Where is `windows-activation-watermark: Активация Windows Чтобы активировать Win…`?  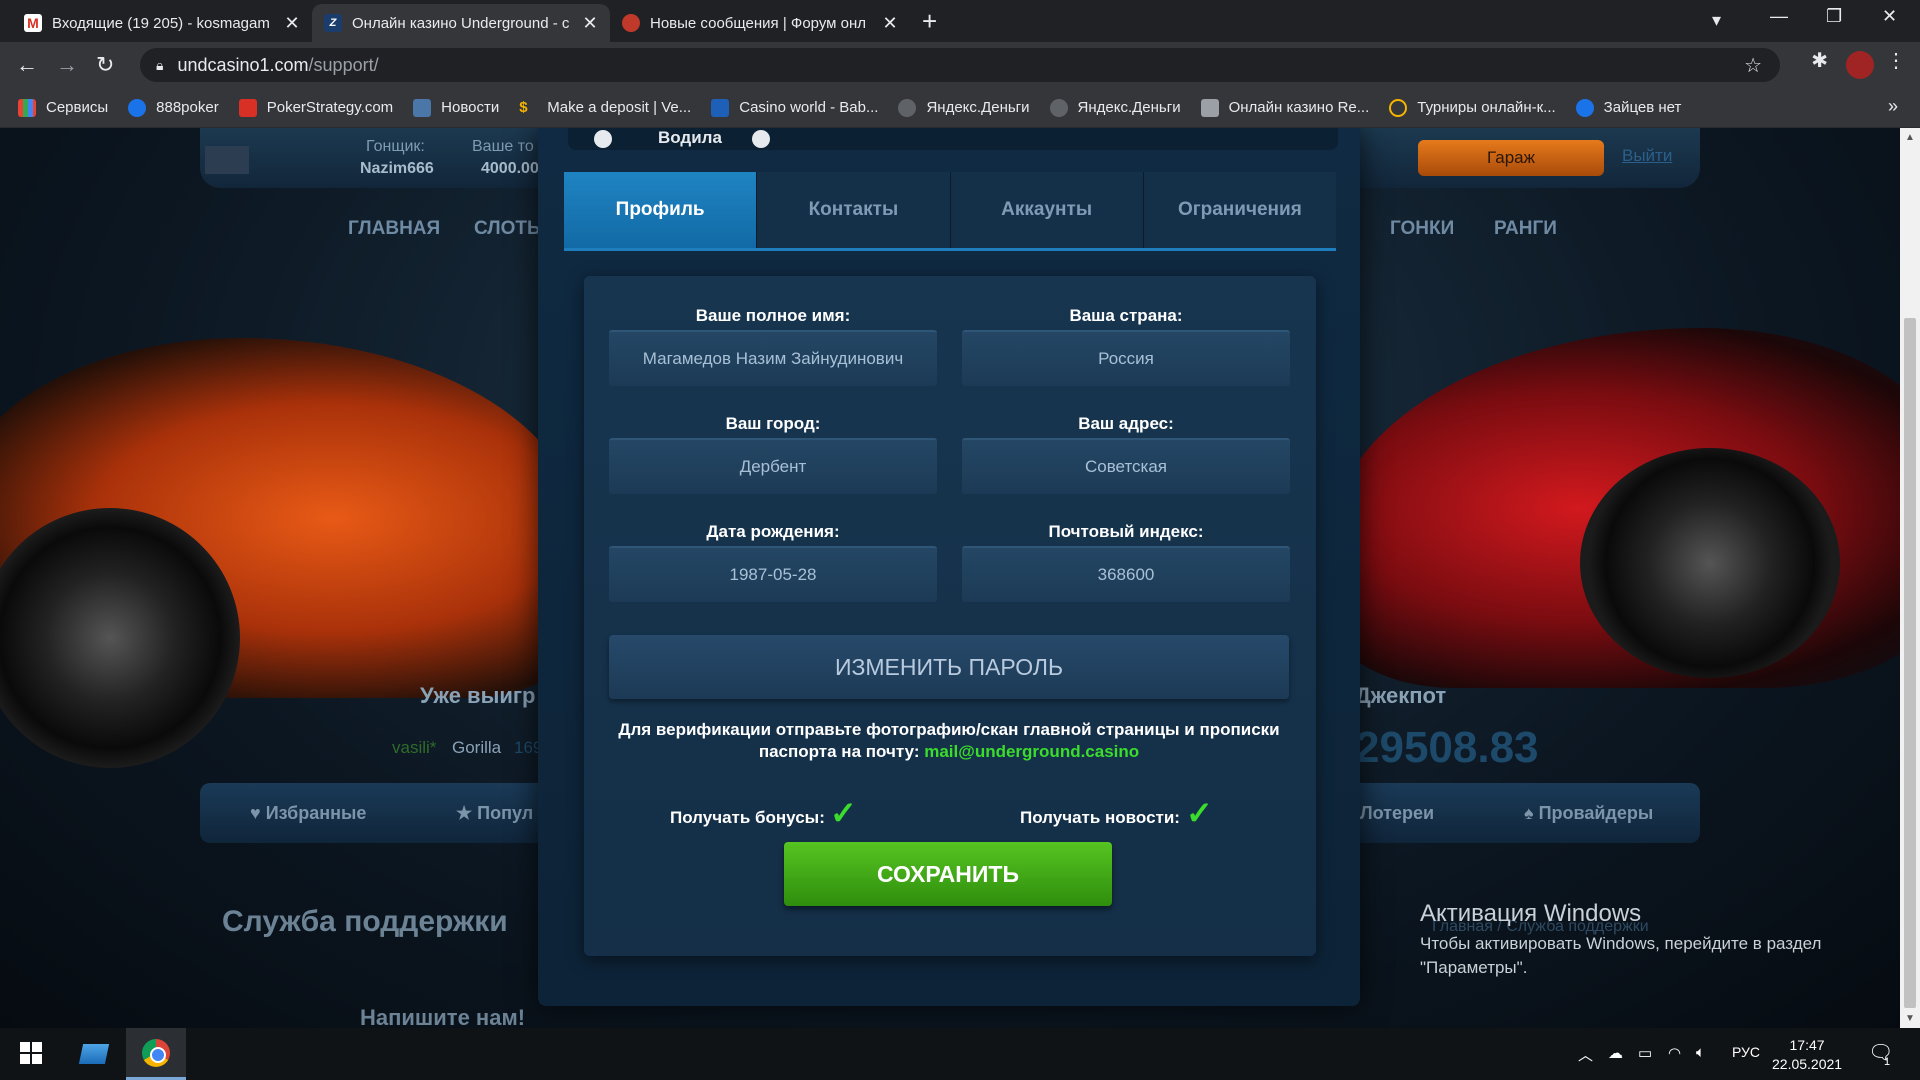
windows-activation-watermark: Активация Windows Чтобы активировать Win… is located at coordinates (1620, 940).